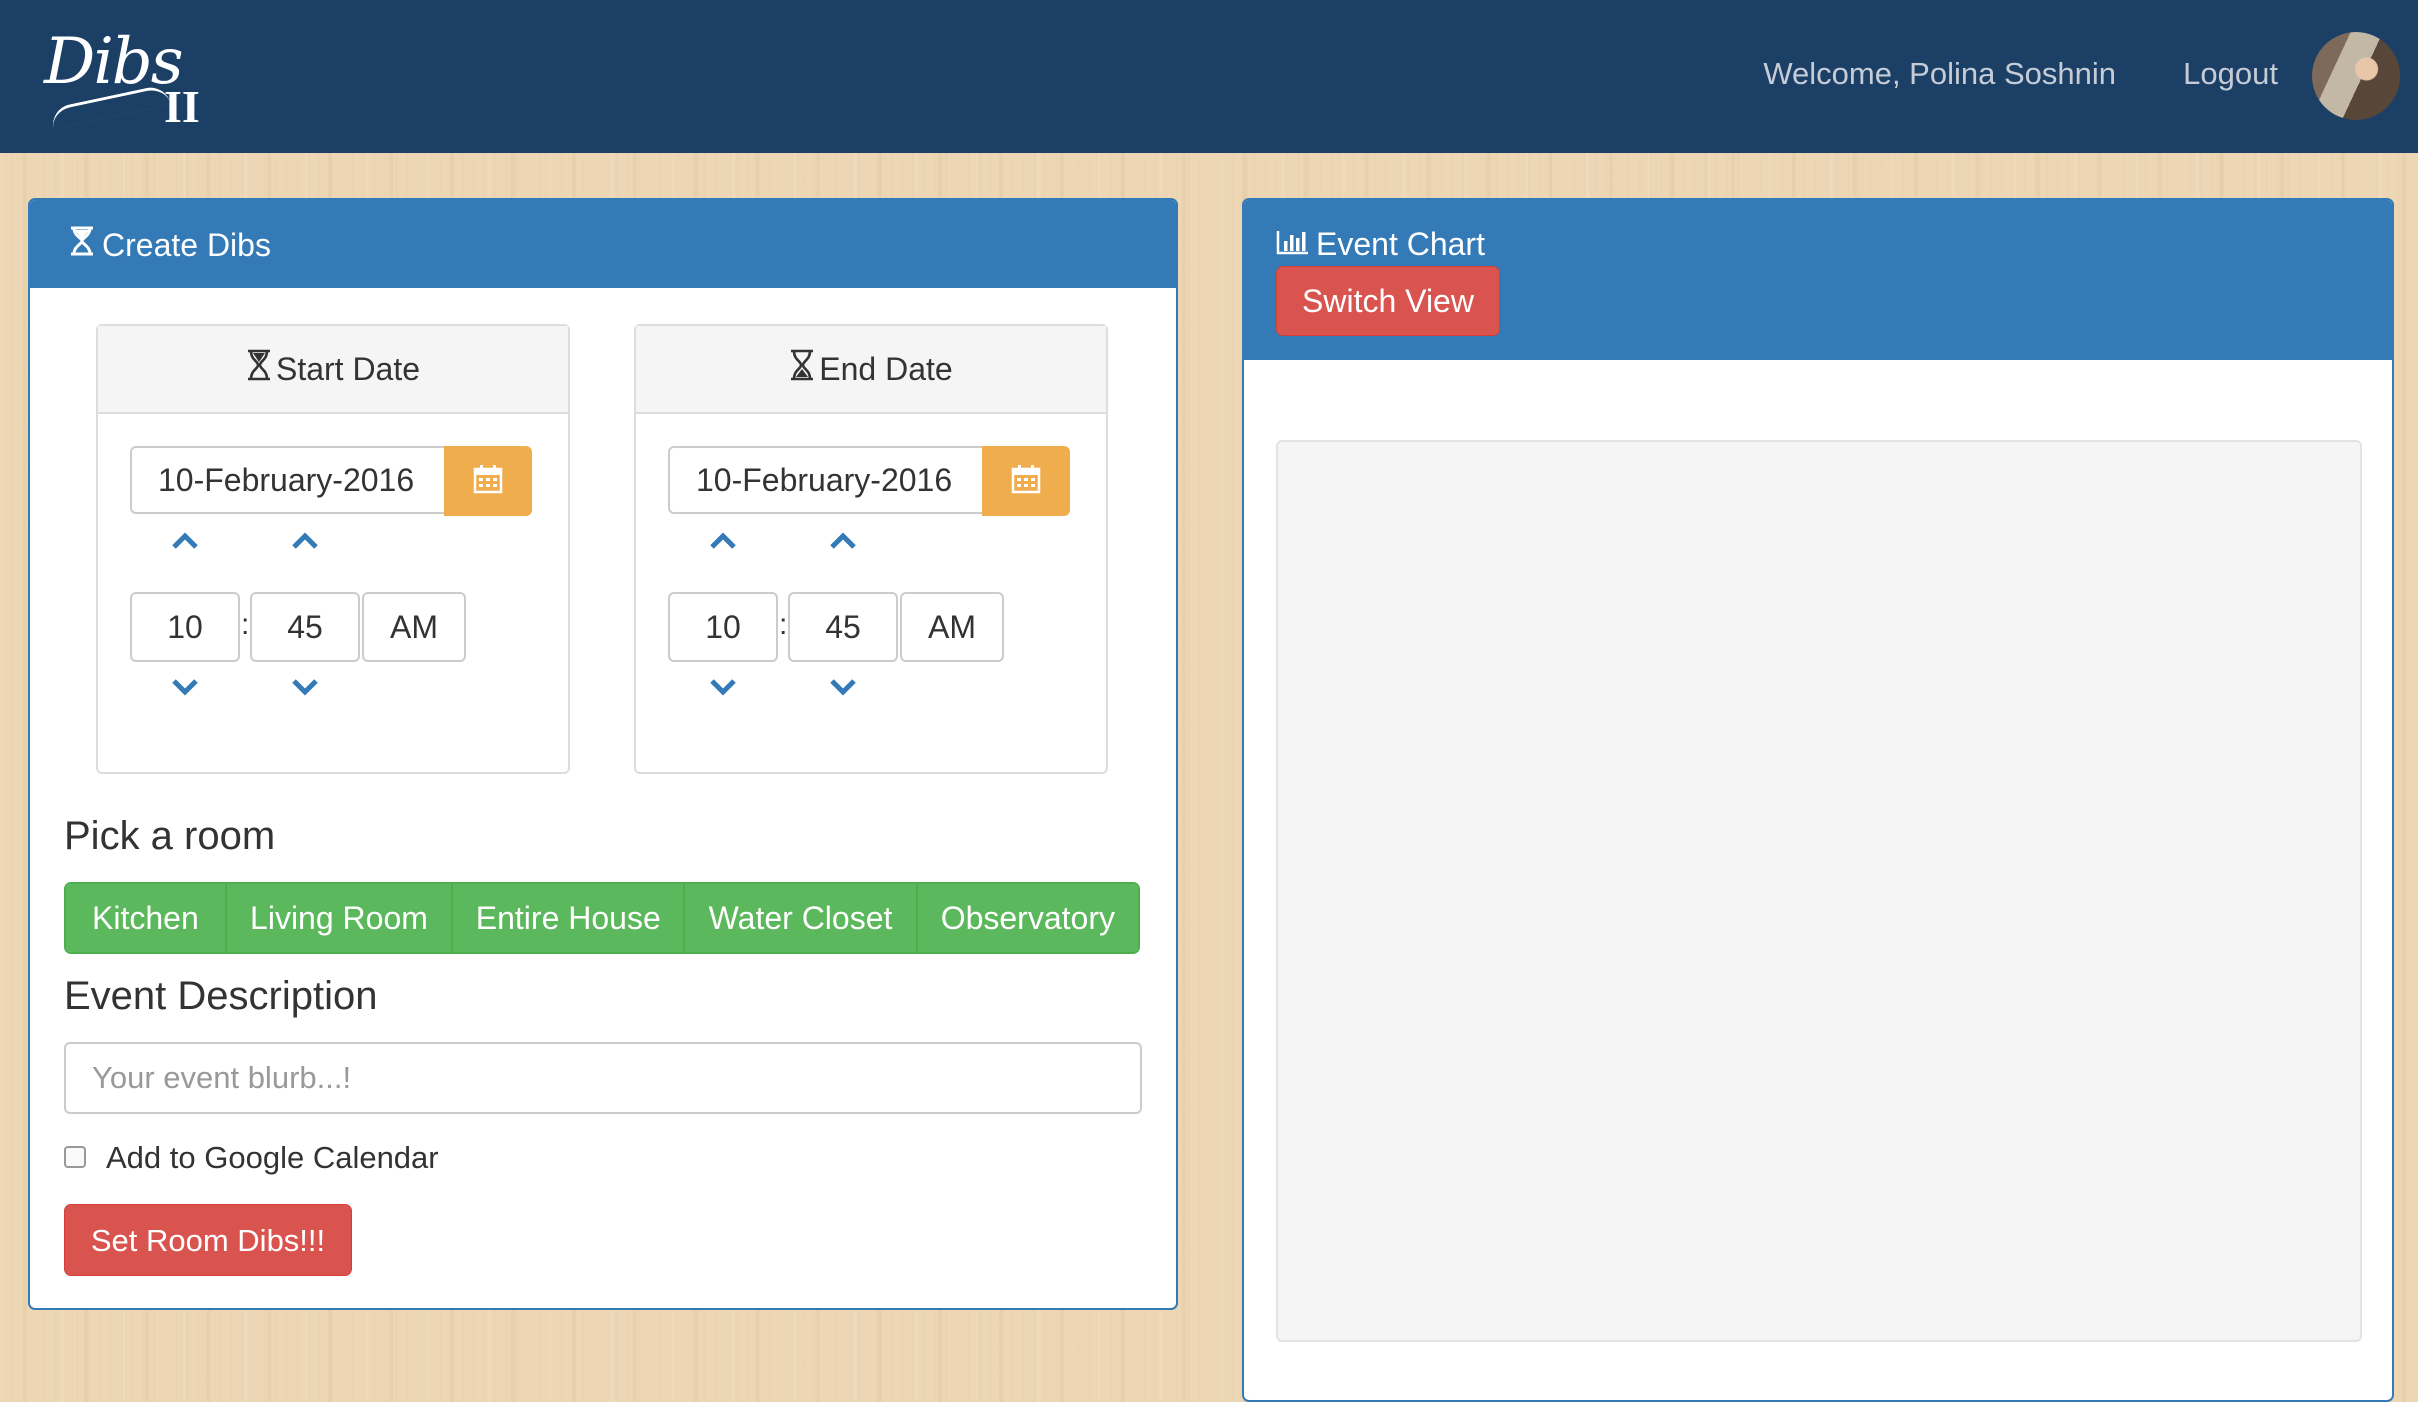 This screenshot has width=2418, height=1402. What do you see at coordinates (886, 368) in the screenshot?
I see `end-date-label: End Date` at bounding box center [886, 368].